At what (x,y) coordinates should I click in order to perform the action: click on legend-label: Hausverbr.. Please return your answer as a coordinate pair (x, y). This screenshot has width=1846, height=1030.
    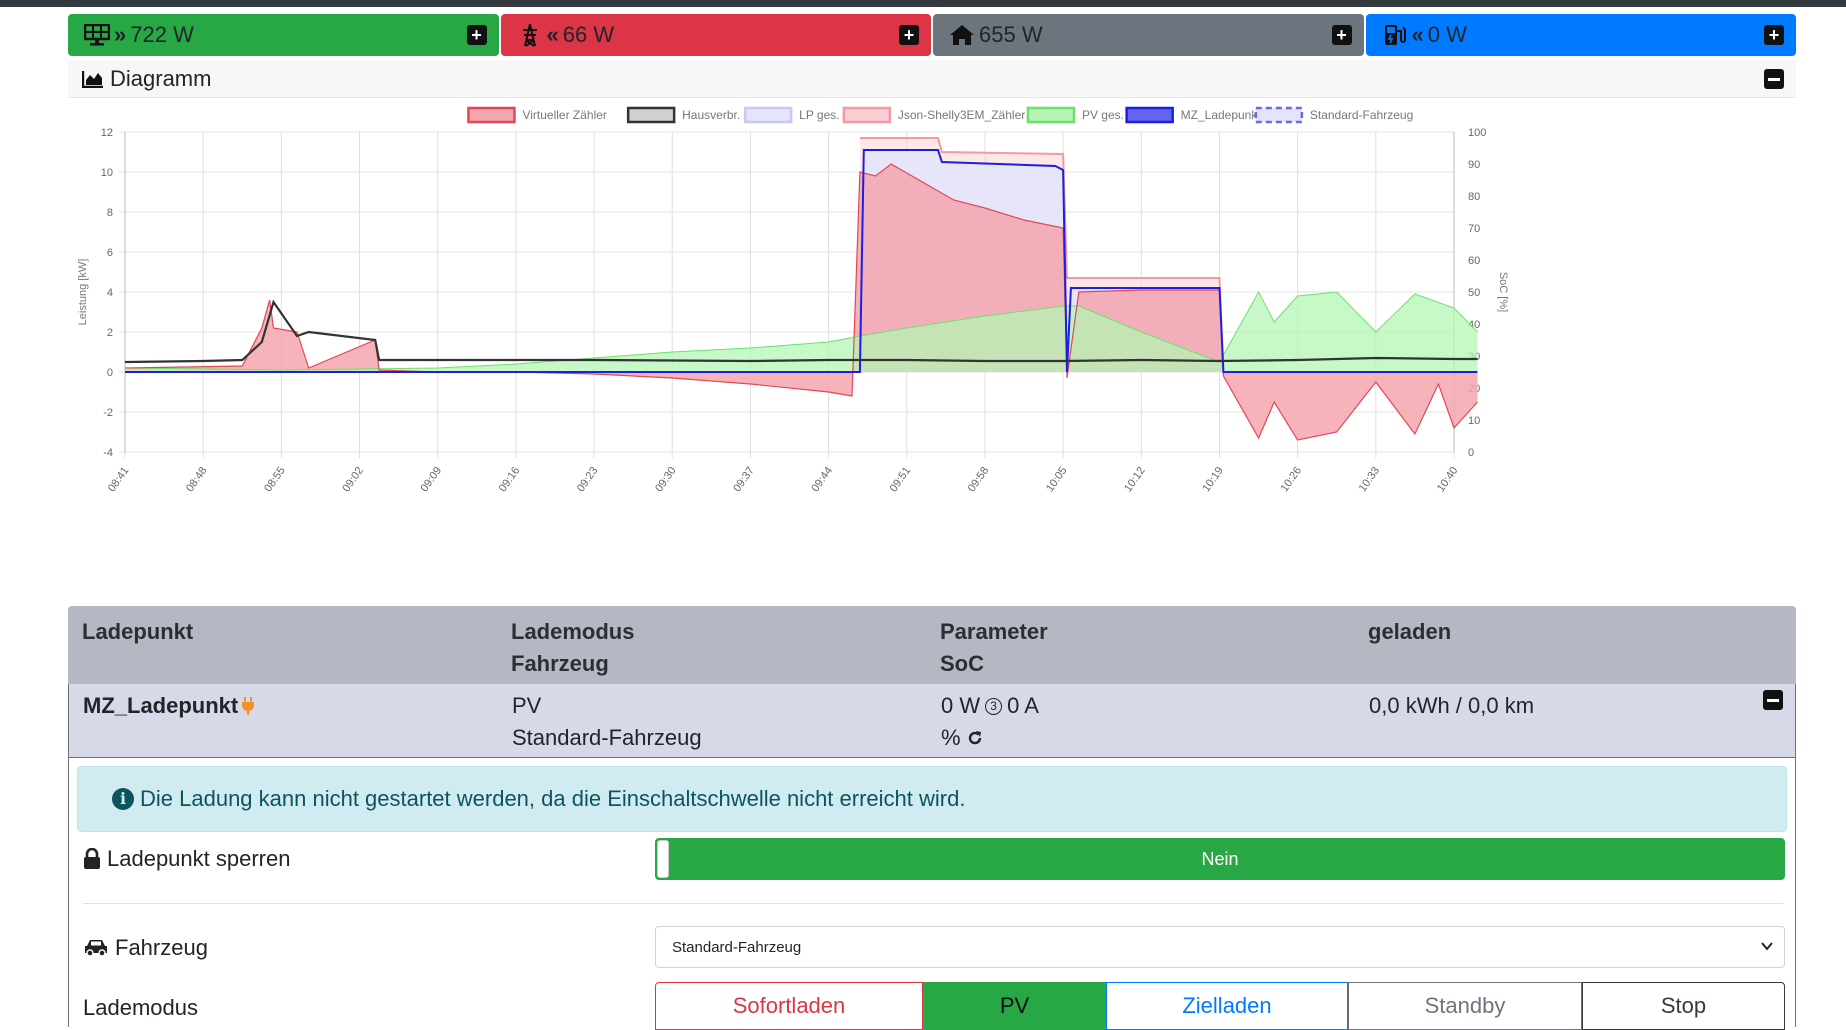
    Looking at the image, I should click on (711, 115).